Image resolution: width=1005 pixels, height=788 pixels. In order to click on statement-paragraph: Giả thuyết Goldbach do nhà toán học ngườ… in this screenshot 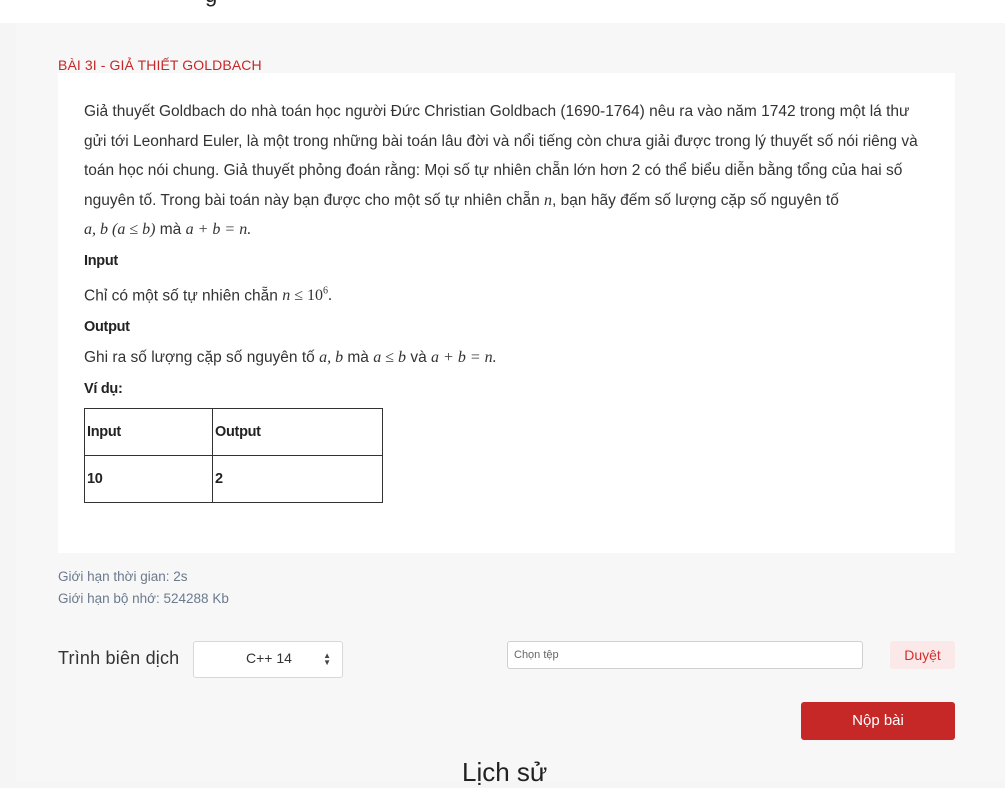, I will do `click(501, 170)`.